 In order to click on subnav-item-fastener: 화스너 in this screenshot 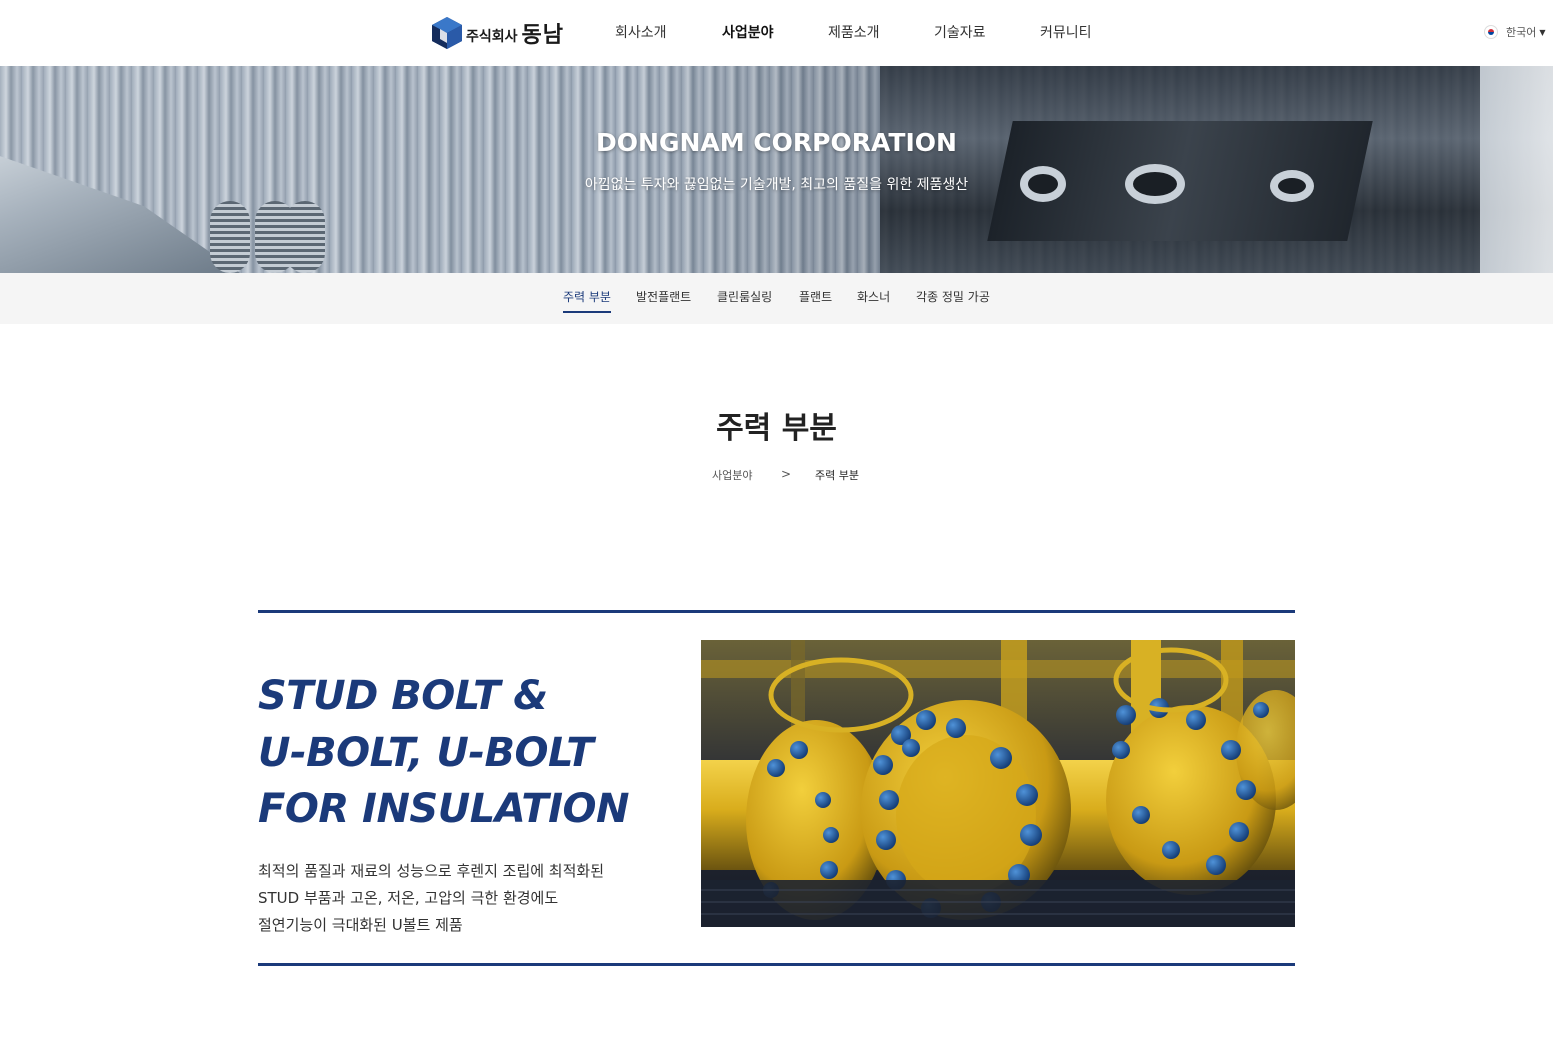, I will do `click(873, 299)`.